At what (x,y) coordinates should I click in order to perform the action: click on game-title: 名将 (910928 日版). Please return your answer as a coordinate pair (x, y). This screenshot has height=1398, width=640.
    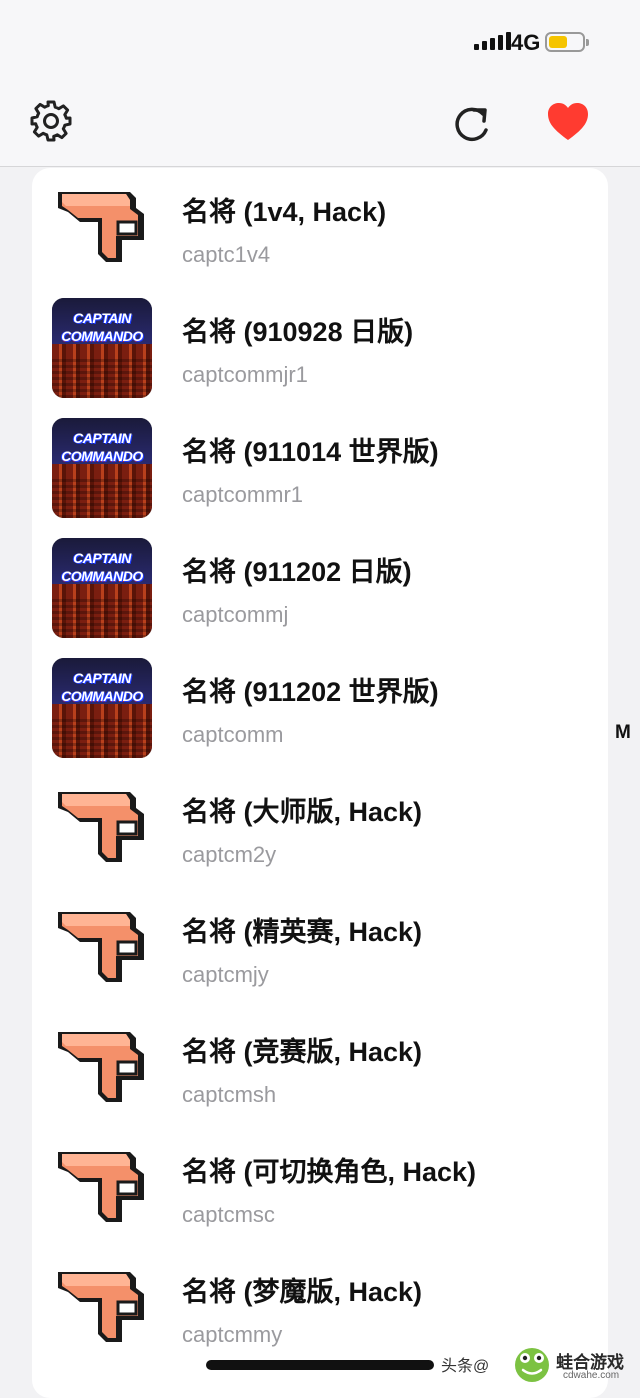
    Looking at the image, I should click on (298, 332).